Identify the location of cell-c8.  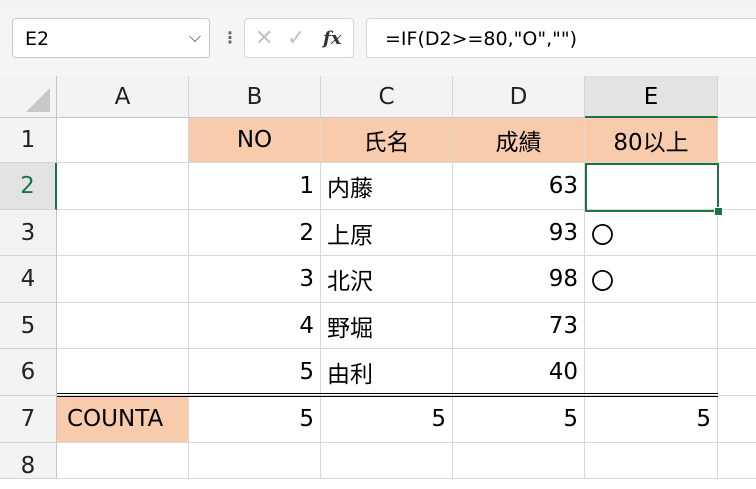
(387, 461).